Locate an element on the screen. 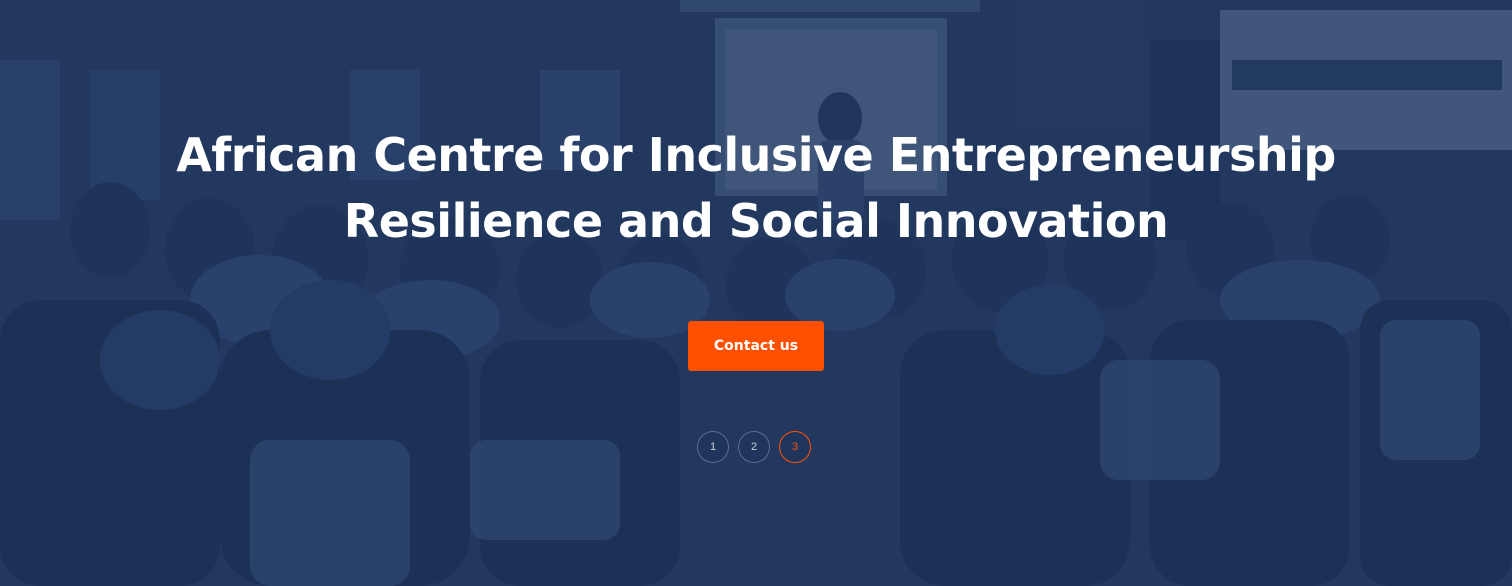 The image size is (1512, 586). slide-pagination: 1 2 3 is located at coordinates (754, 447).